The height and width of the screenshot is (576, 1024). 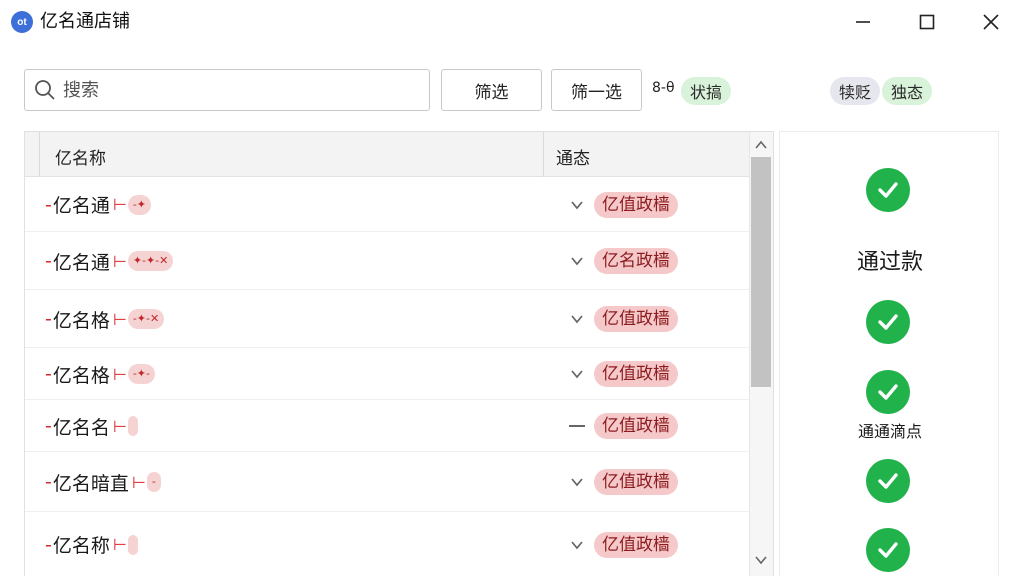 I want to click on scroll-down-icon, so click(x=761, y=560).